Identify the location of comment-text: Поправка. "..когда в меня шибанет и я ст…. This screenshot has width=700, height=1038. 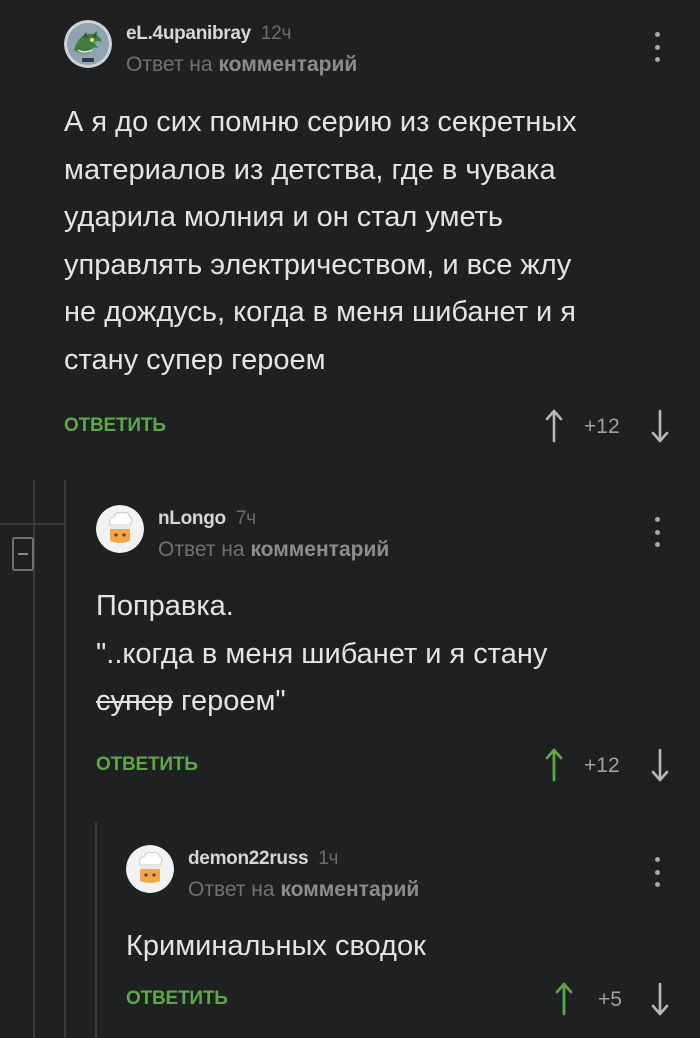
(391, 654).